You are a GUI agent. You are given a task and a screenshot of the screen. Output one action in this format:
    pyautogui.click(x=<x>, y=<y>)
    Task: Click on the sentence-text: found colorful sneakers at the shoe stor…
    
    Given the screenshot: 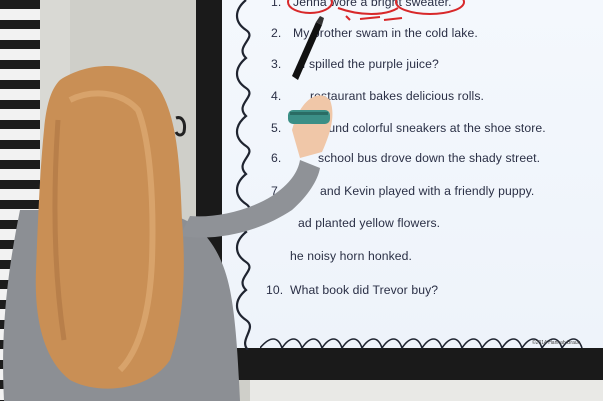 What is the action you would take?
    pyautogui.click(x=432, y=128)
    